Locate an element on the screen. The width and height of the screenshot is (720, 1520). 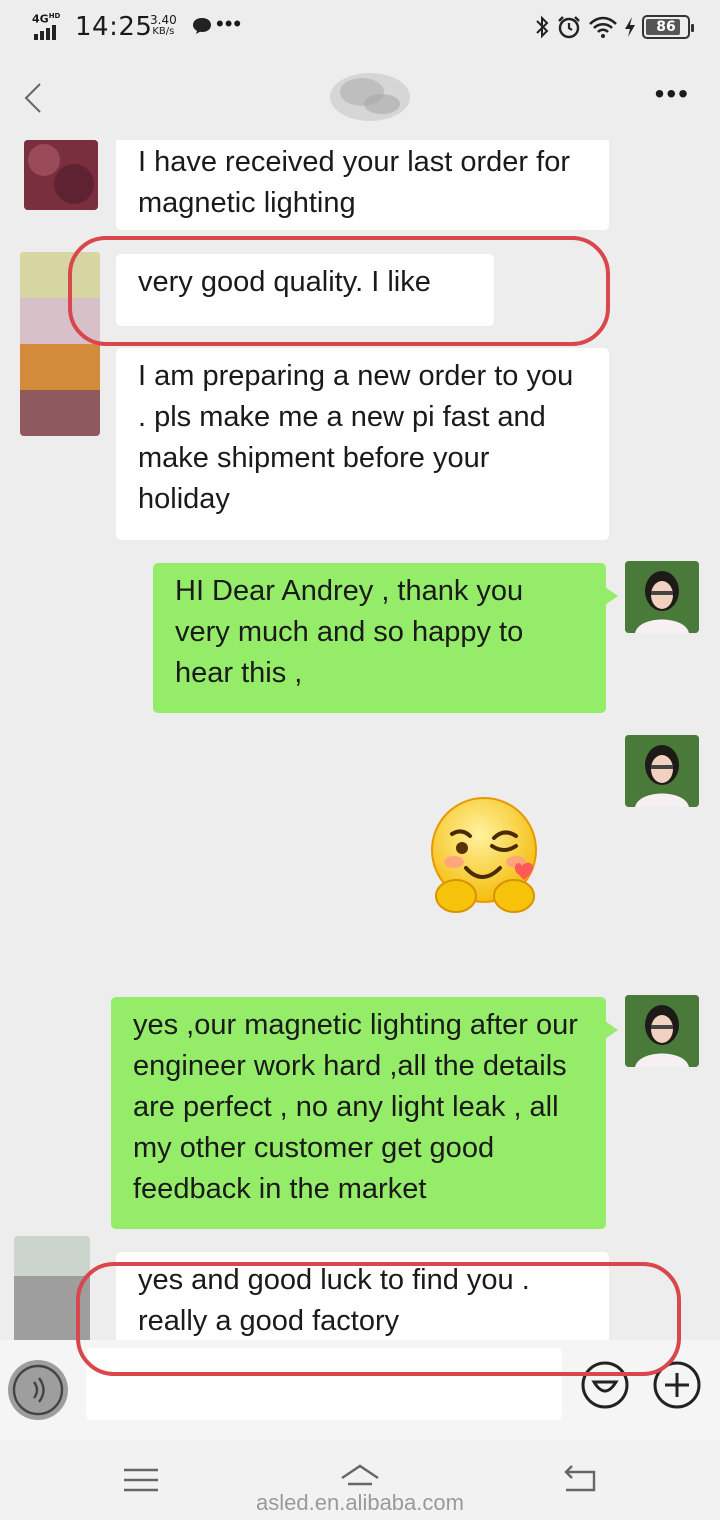
winking-heart-hands-emoji is located at coordinates (486, 856).